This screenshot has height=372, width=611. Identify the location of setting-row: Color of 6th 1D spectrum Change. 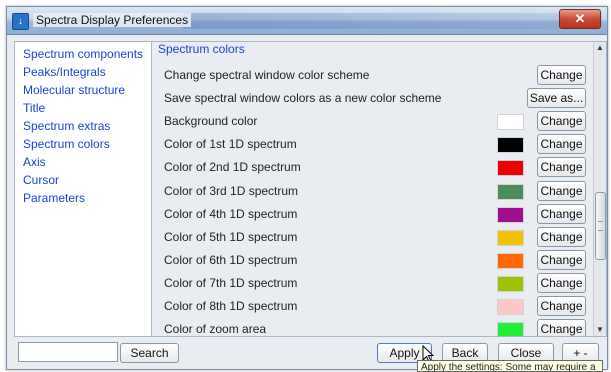
(372, 260).